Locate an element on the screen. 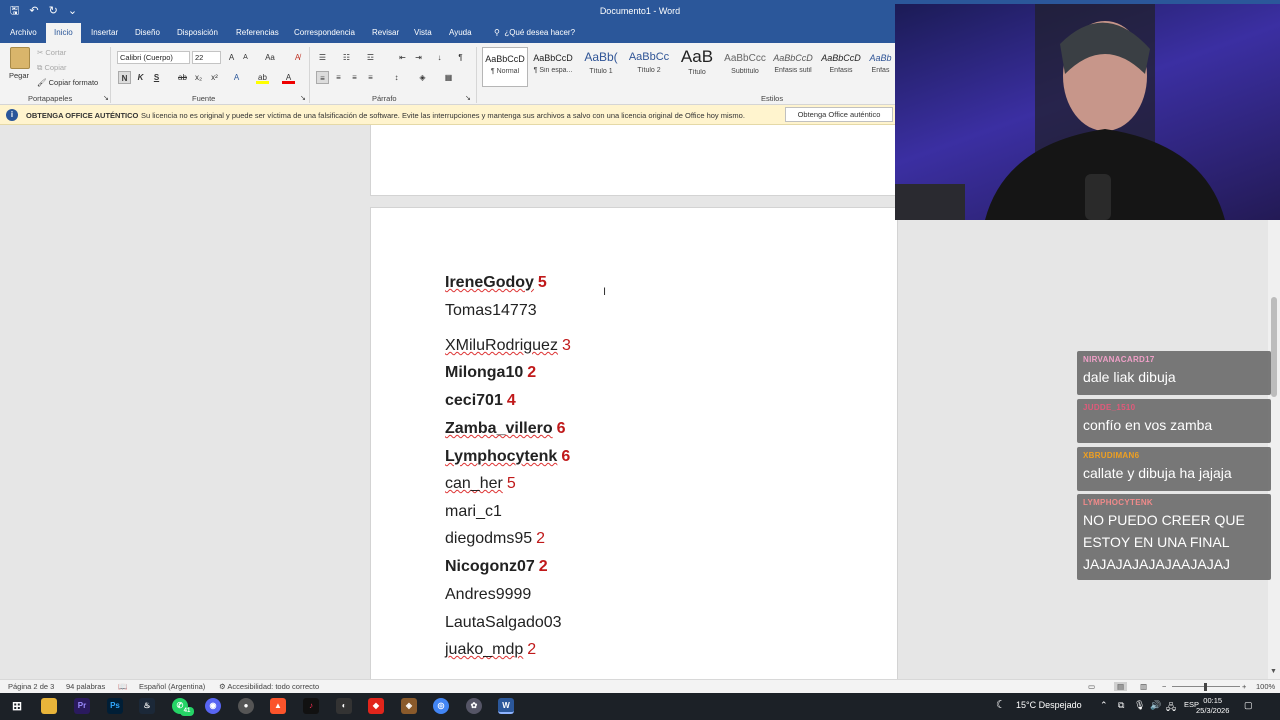 This screenshot has height=720, width=1280. document-line: ceci701 4 is located at coordinates (480, 401).